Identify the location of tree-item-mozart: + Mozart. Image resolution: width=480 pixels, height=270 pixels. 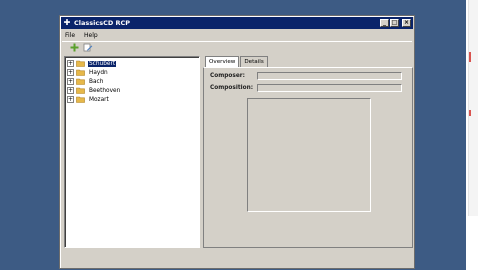
(88, 99).